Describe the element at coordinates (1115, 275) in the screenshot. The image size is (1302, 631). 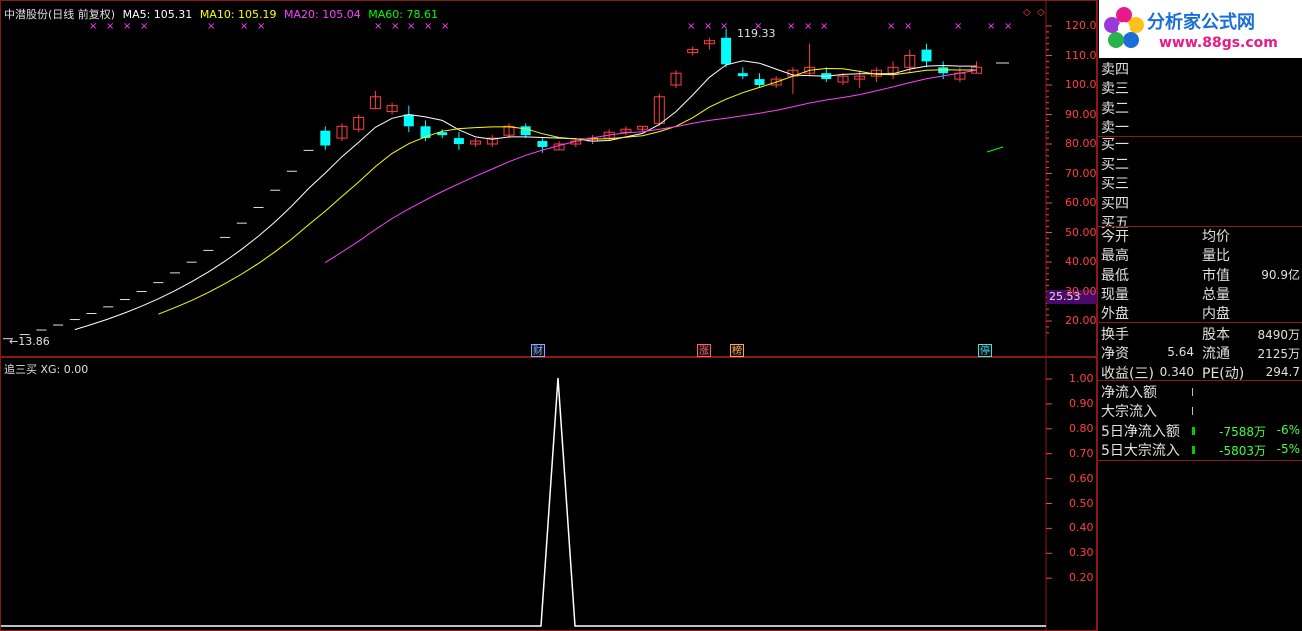
I see `stat-label: 最低` at that location.